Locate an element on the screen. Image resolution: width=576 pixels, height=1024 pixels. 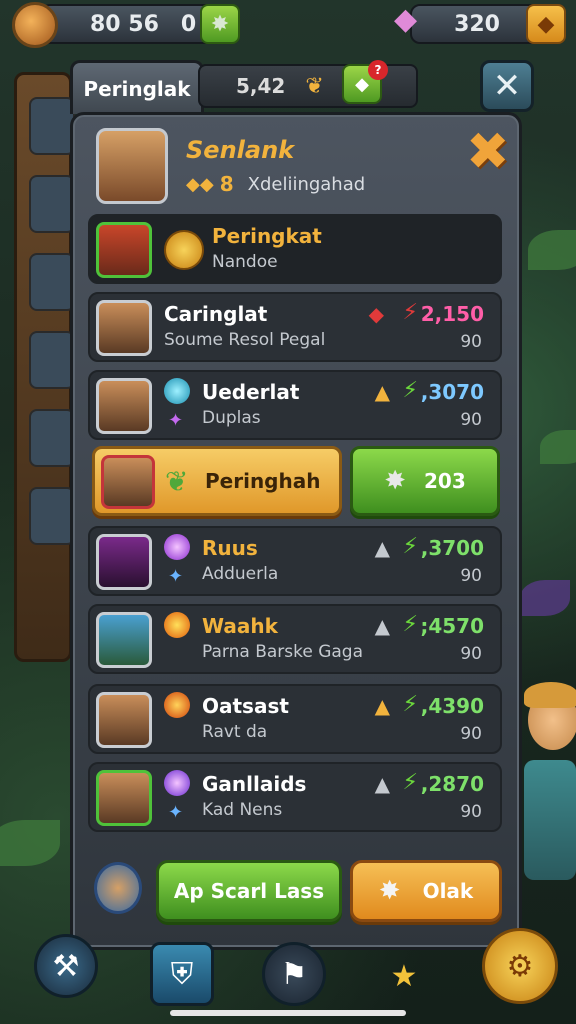
rank-avatar is located at coordinates (124, 250).